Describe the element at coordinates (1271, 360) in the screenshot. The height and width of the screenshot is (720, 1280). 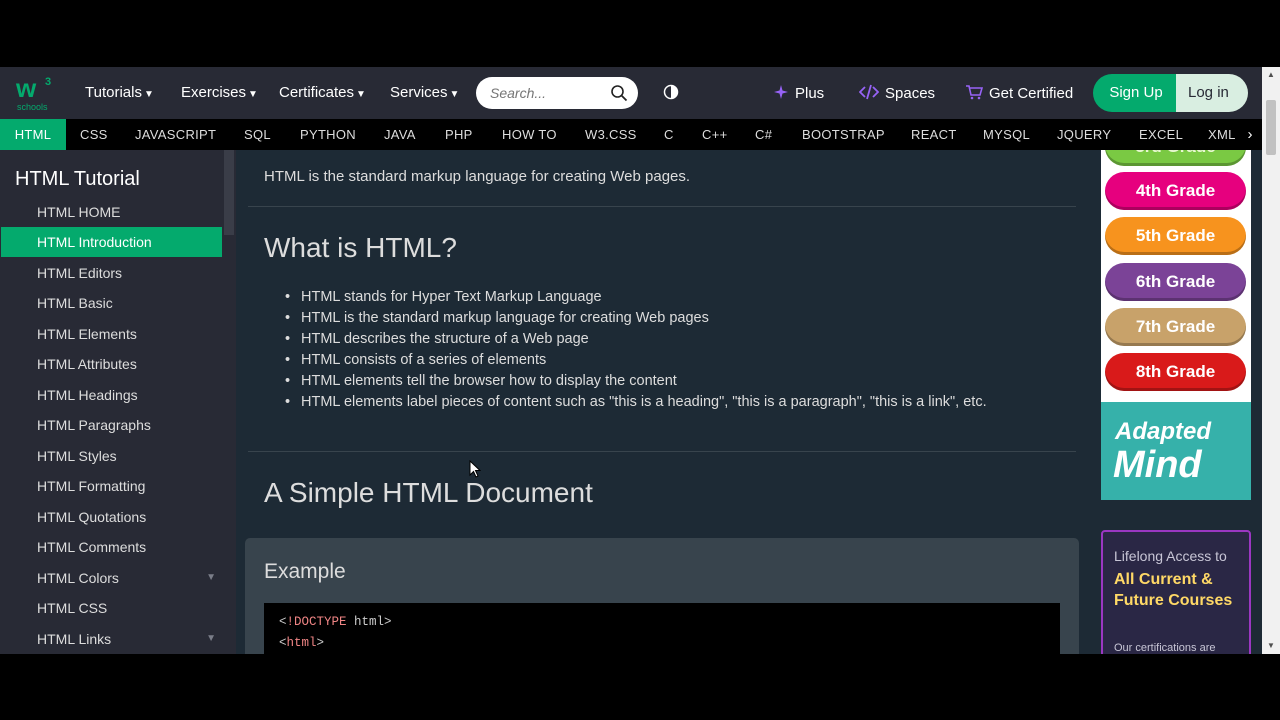
I see `page-scrollbar: ▲ ▼` at that location.